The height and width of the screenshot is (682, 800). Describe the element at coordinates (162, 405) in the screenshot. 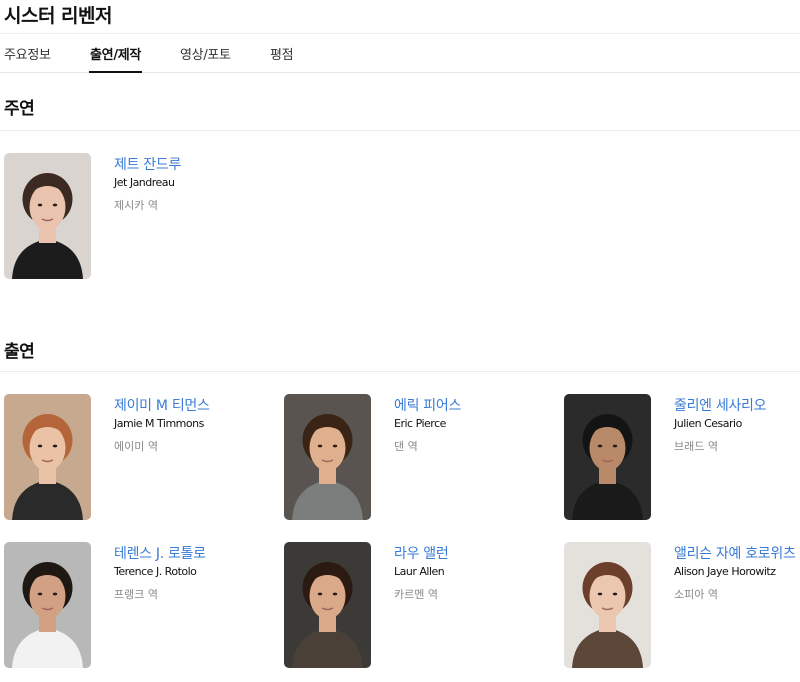

I see `actor-korean-name: 제이미 M 티먼스` at that location.